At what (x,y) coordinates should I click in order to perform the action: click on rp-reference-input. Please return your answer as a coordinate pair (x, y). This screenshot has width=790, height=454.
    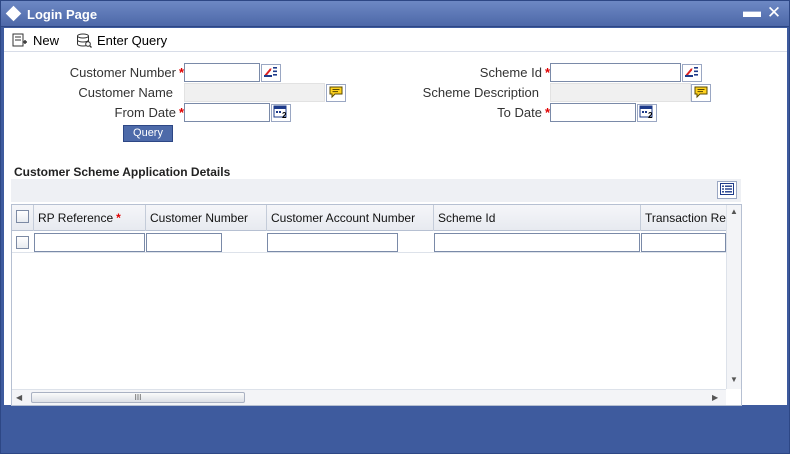
    Looking at the image, I should click on (89, 242).